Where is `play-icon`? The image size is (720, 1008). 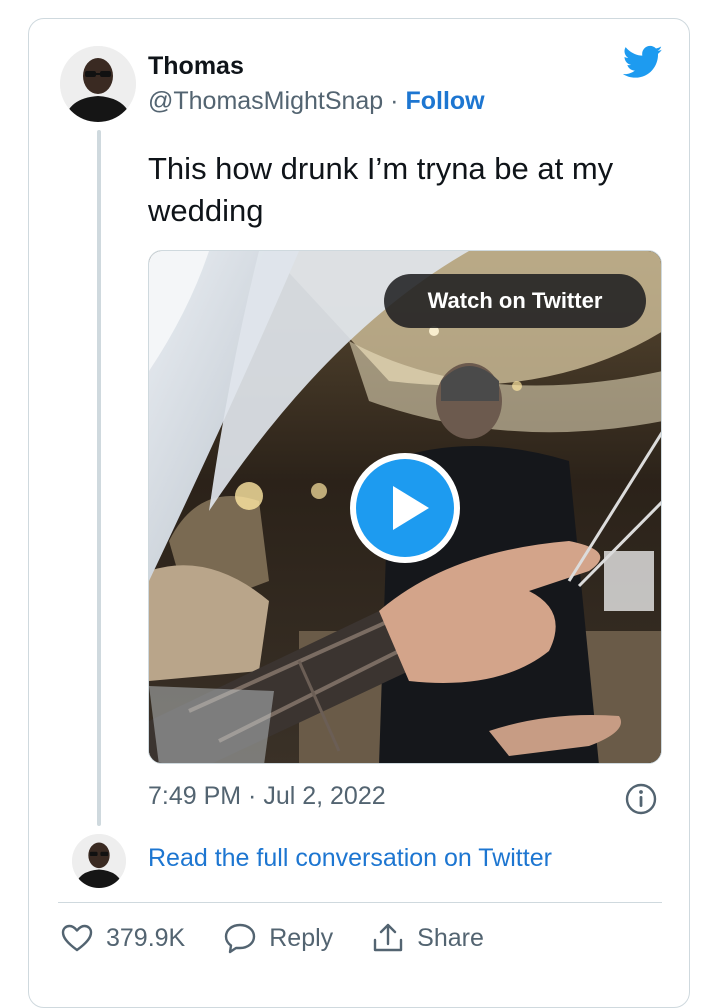 play-icon is located at coordinates (405, 508).